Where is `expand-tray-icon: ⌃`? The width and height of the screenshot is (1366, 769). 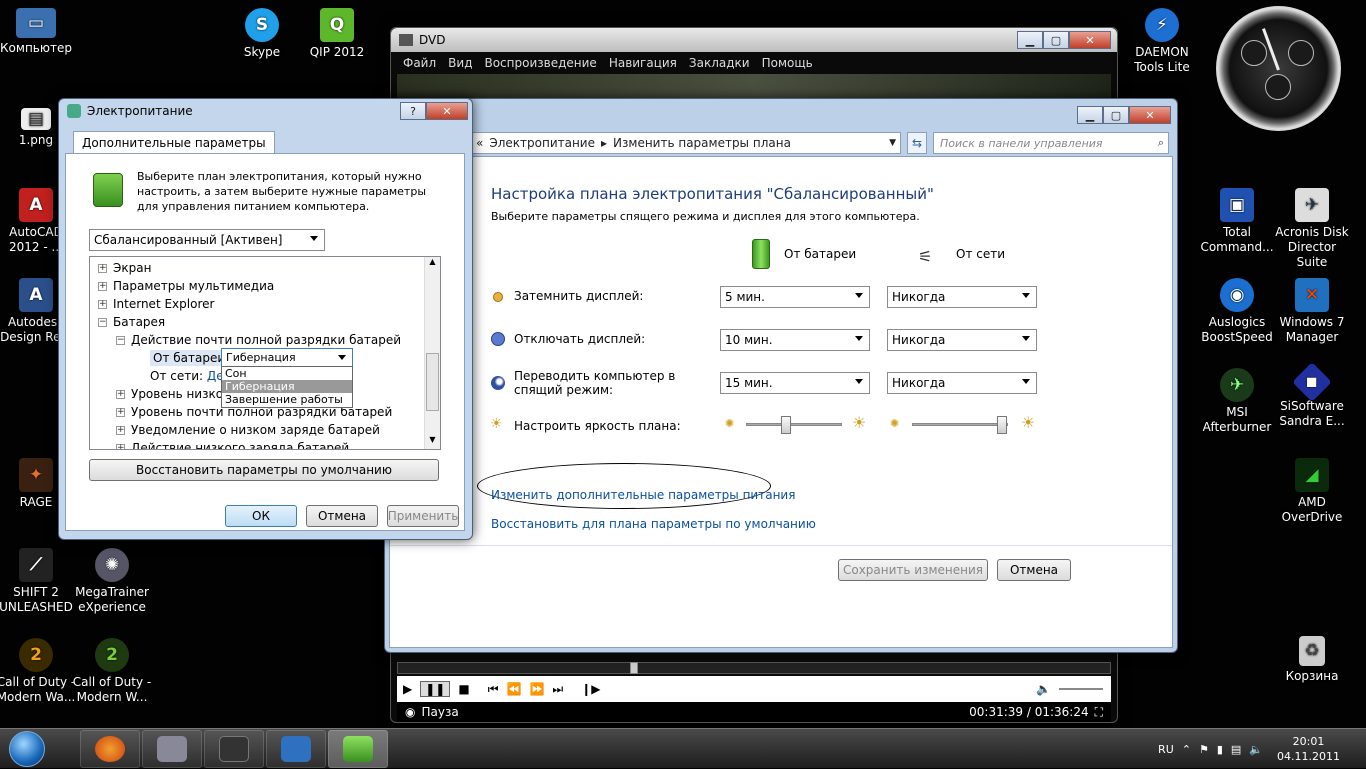 expand-tray-icon: ⌃ is located at coordinates (1186, 749).